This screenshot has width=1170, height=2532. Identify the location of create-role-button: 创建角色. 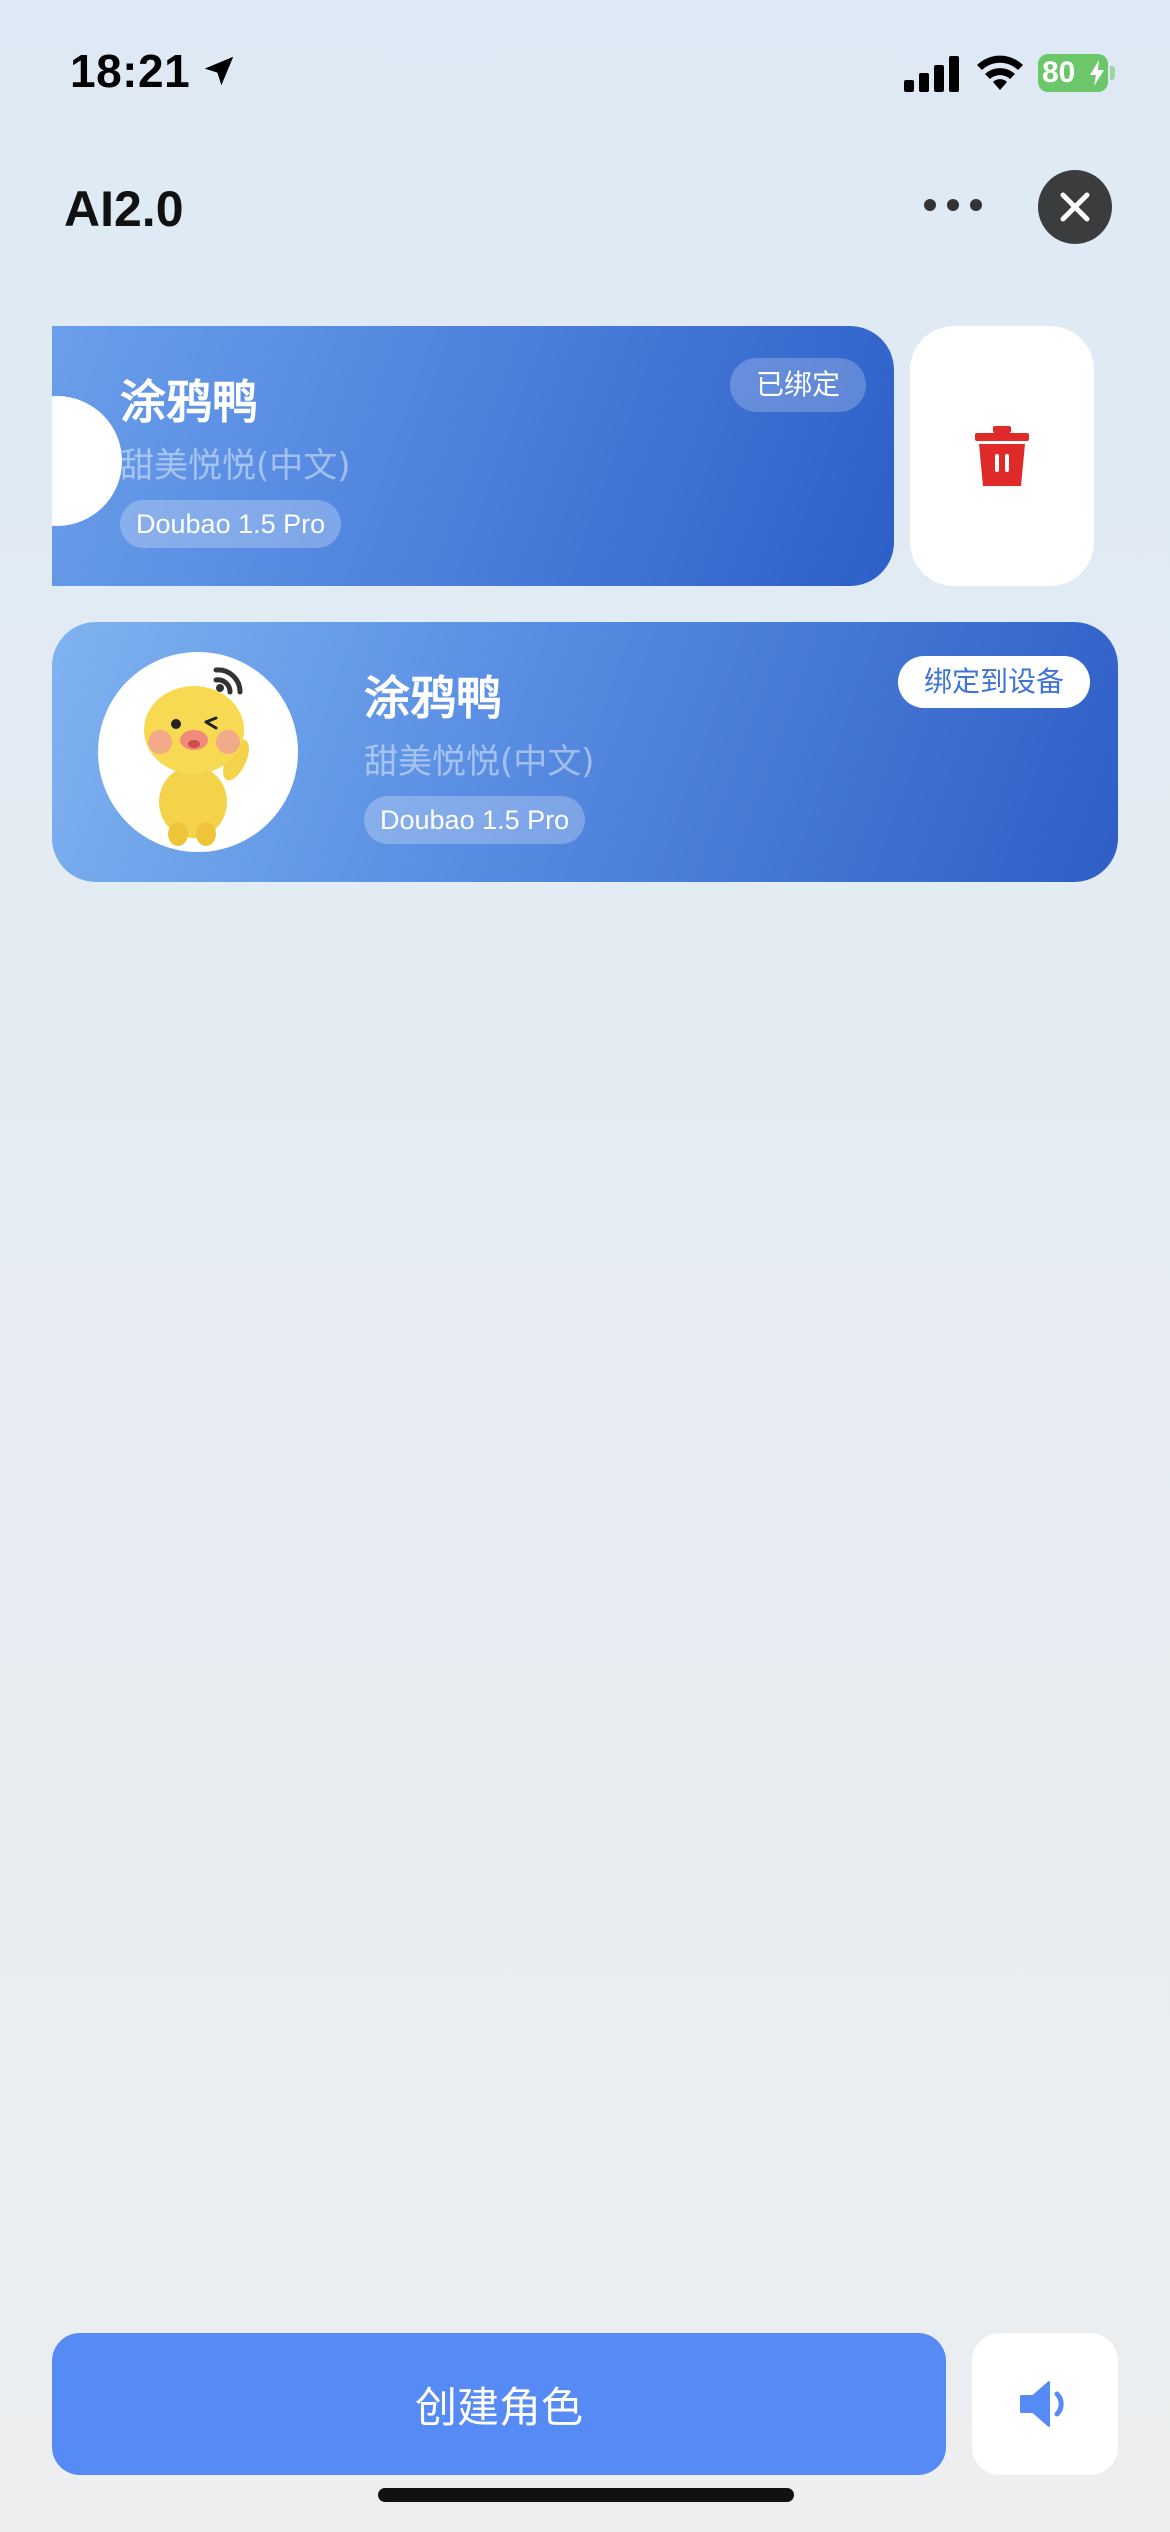
(499, 2404).